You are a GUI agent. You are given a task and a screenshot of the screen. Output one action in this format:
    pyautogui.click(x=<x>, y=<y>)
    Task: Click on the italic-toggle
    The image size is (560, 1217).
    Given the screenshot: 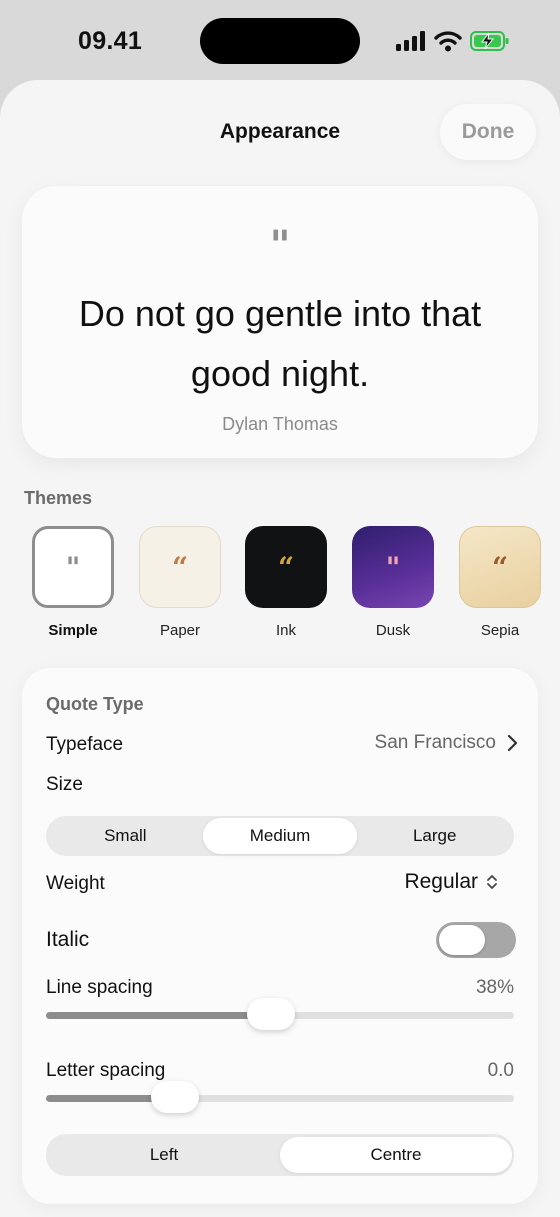 What is the action you would take?
    pyautogui.click(x=476, y=940)
    